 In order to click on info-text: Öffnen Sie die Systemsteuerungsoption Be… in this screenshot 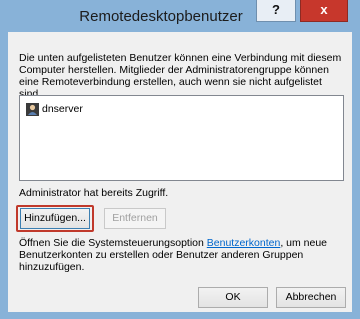, I will do `click(181, 255)`.